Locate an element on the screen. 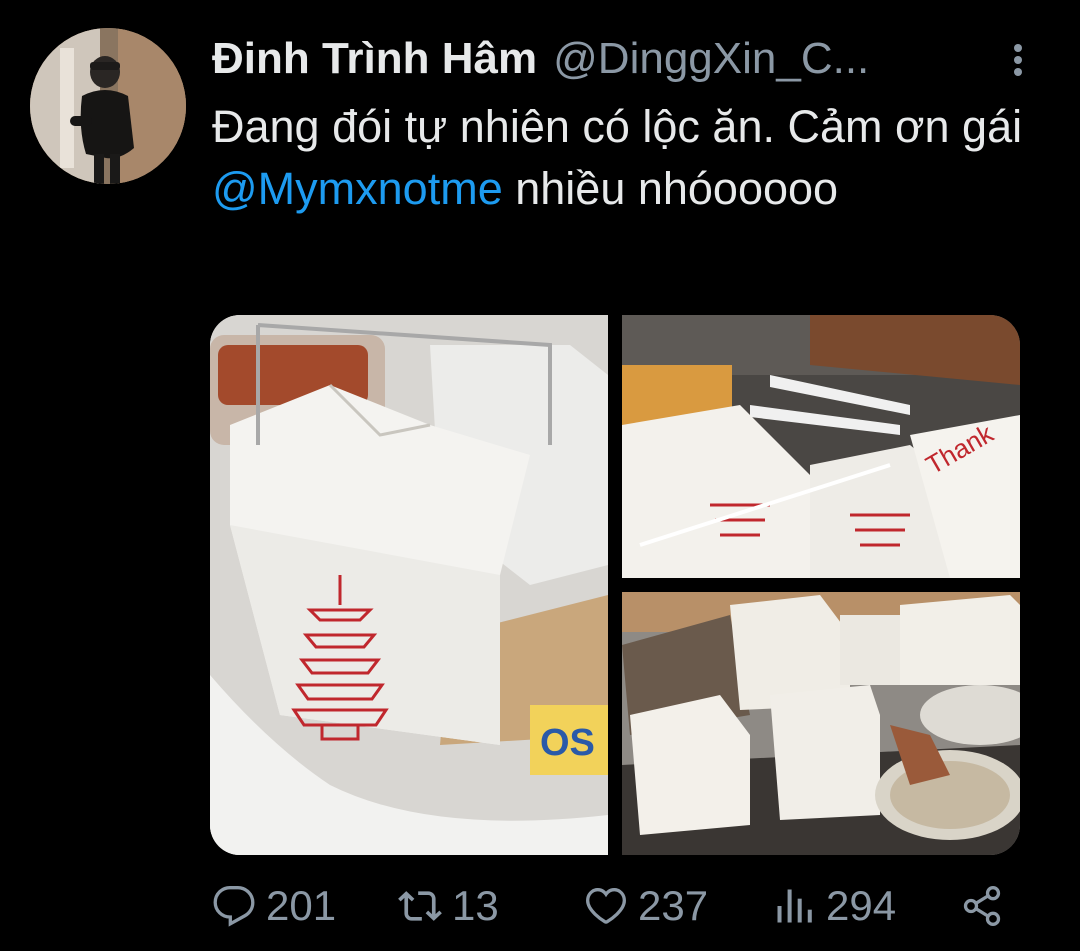  share-icon is located at coordinates (982, 906).